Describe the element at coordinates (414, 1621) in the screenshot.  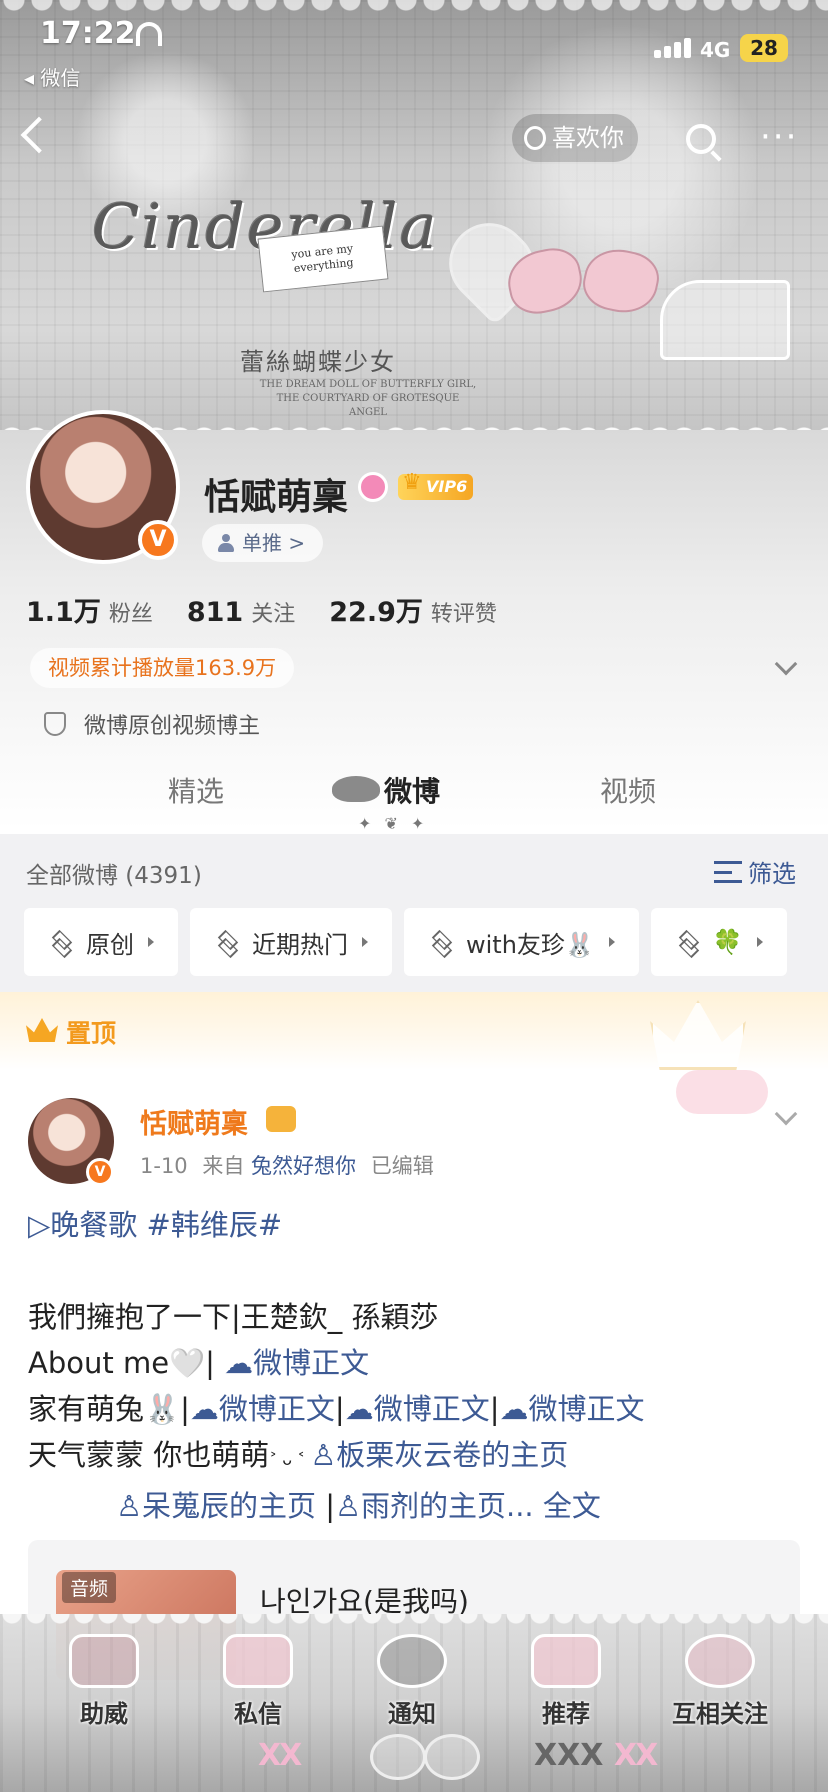
I see `lace-decoration-bottom-bar` at that location.